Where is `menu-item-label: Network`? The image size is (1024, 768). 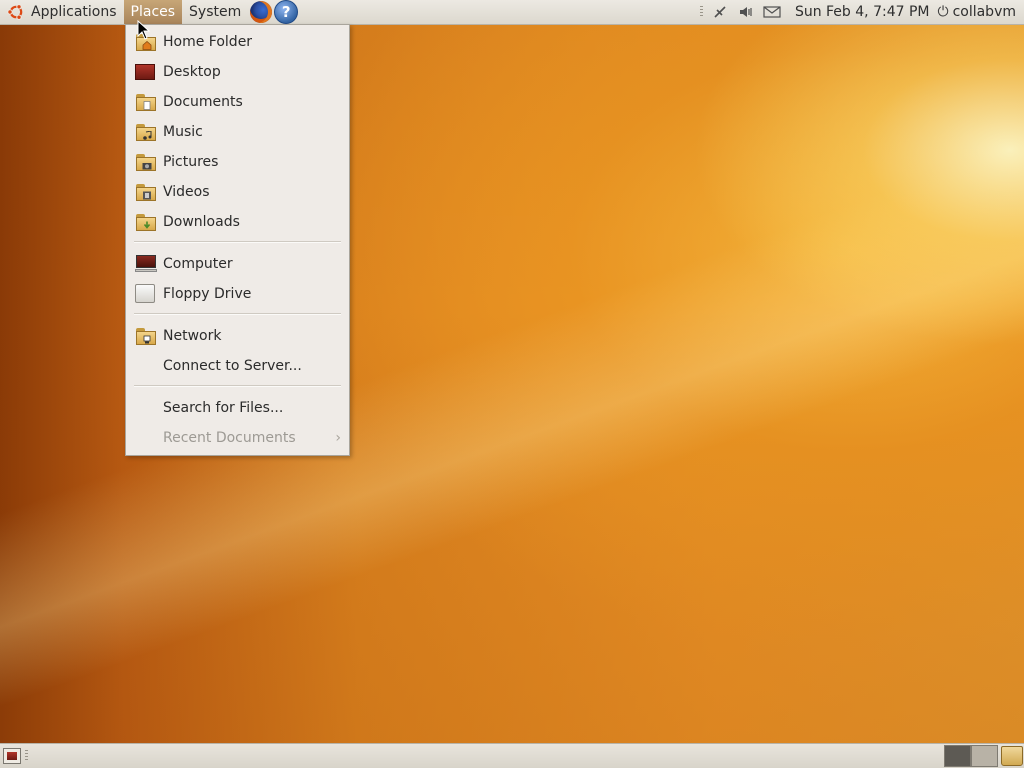 menu-item-label: Network is located at coordinates (192, 336).